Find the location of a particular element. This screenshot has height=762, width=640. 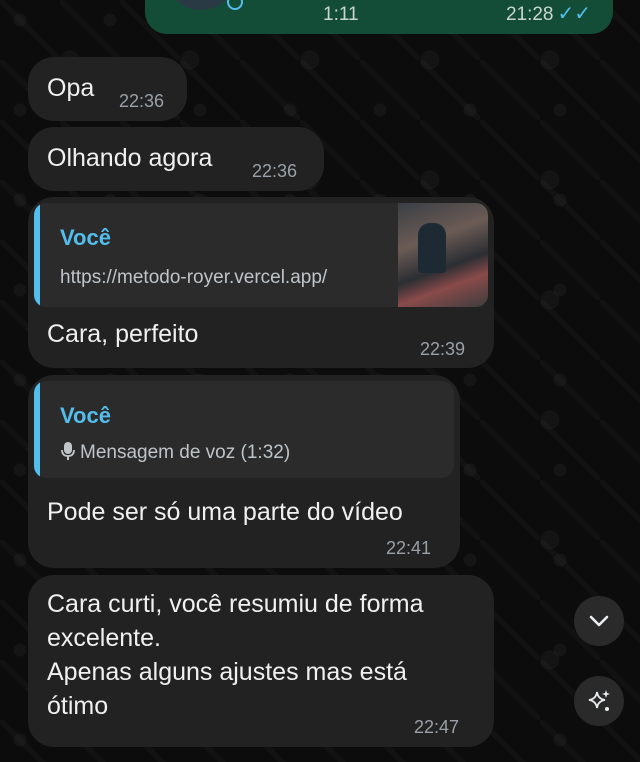

avatar is located at coordinates (201, 5).